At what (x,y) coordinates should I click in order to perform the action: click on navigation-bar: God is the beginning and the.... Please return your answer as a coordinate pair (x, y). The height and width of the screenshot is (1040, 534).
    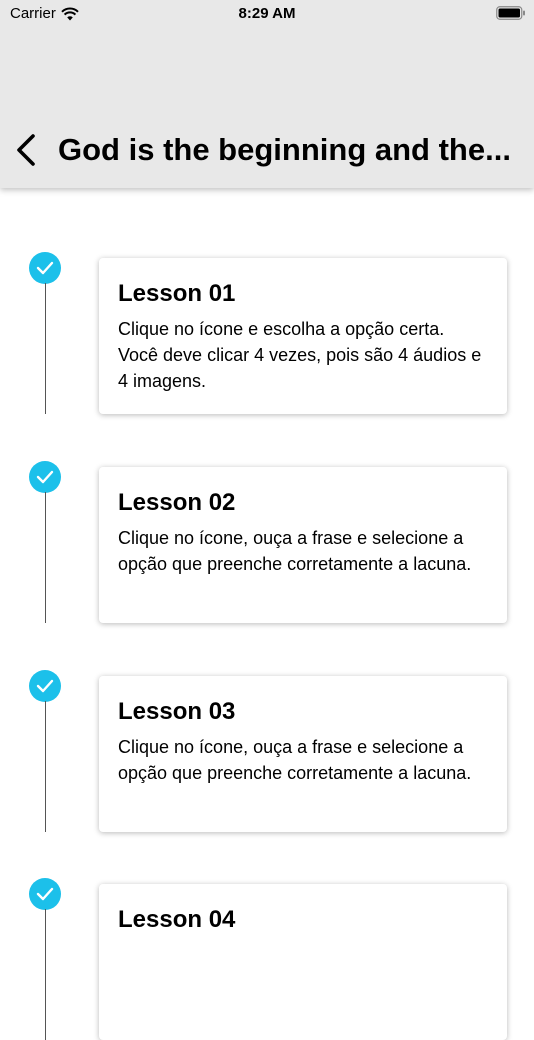
    Looking at the image, I should click on (267, 150).